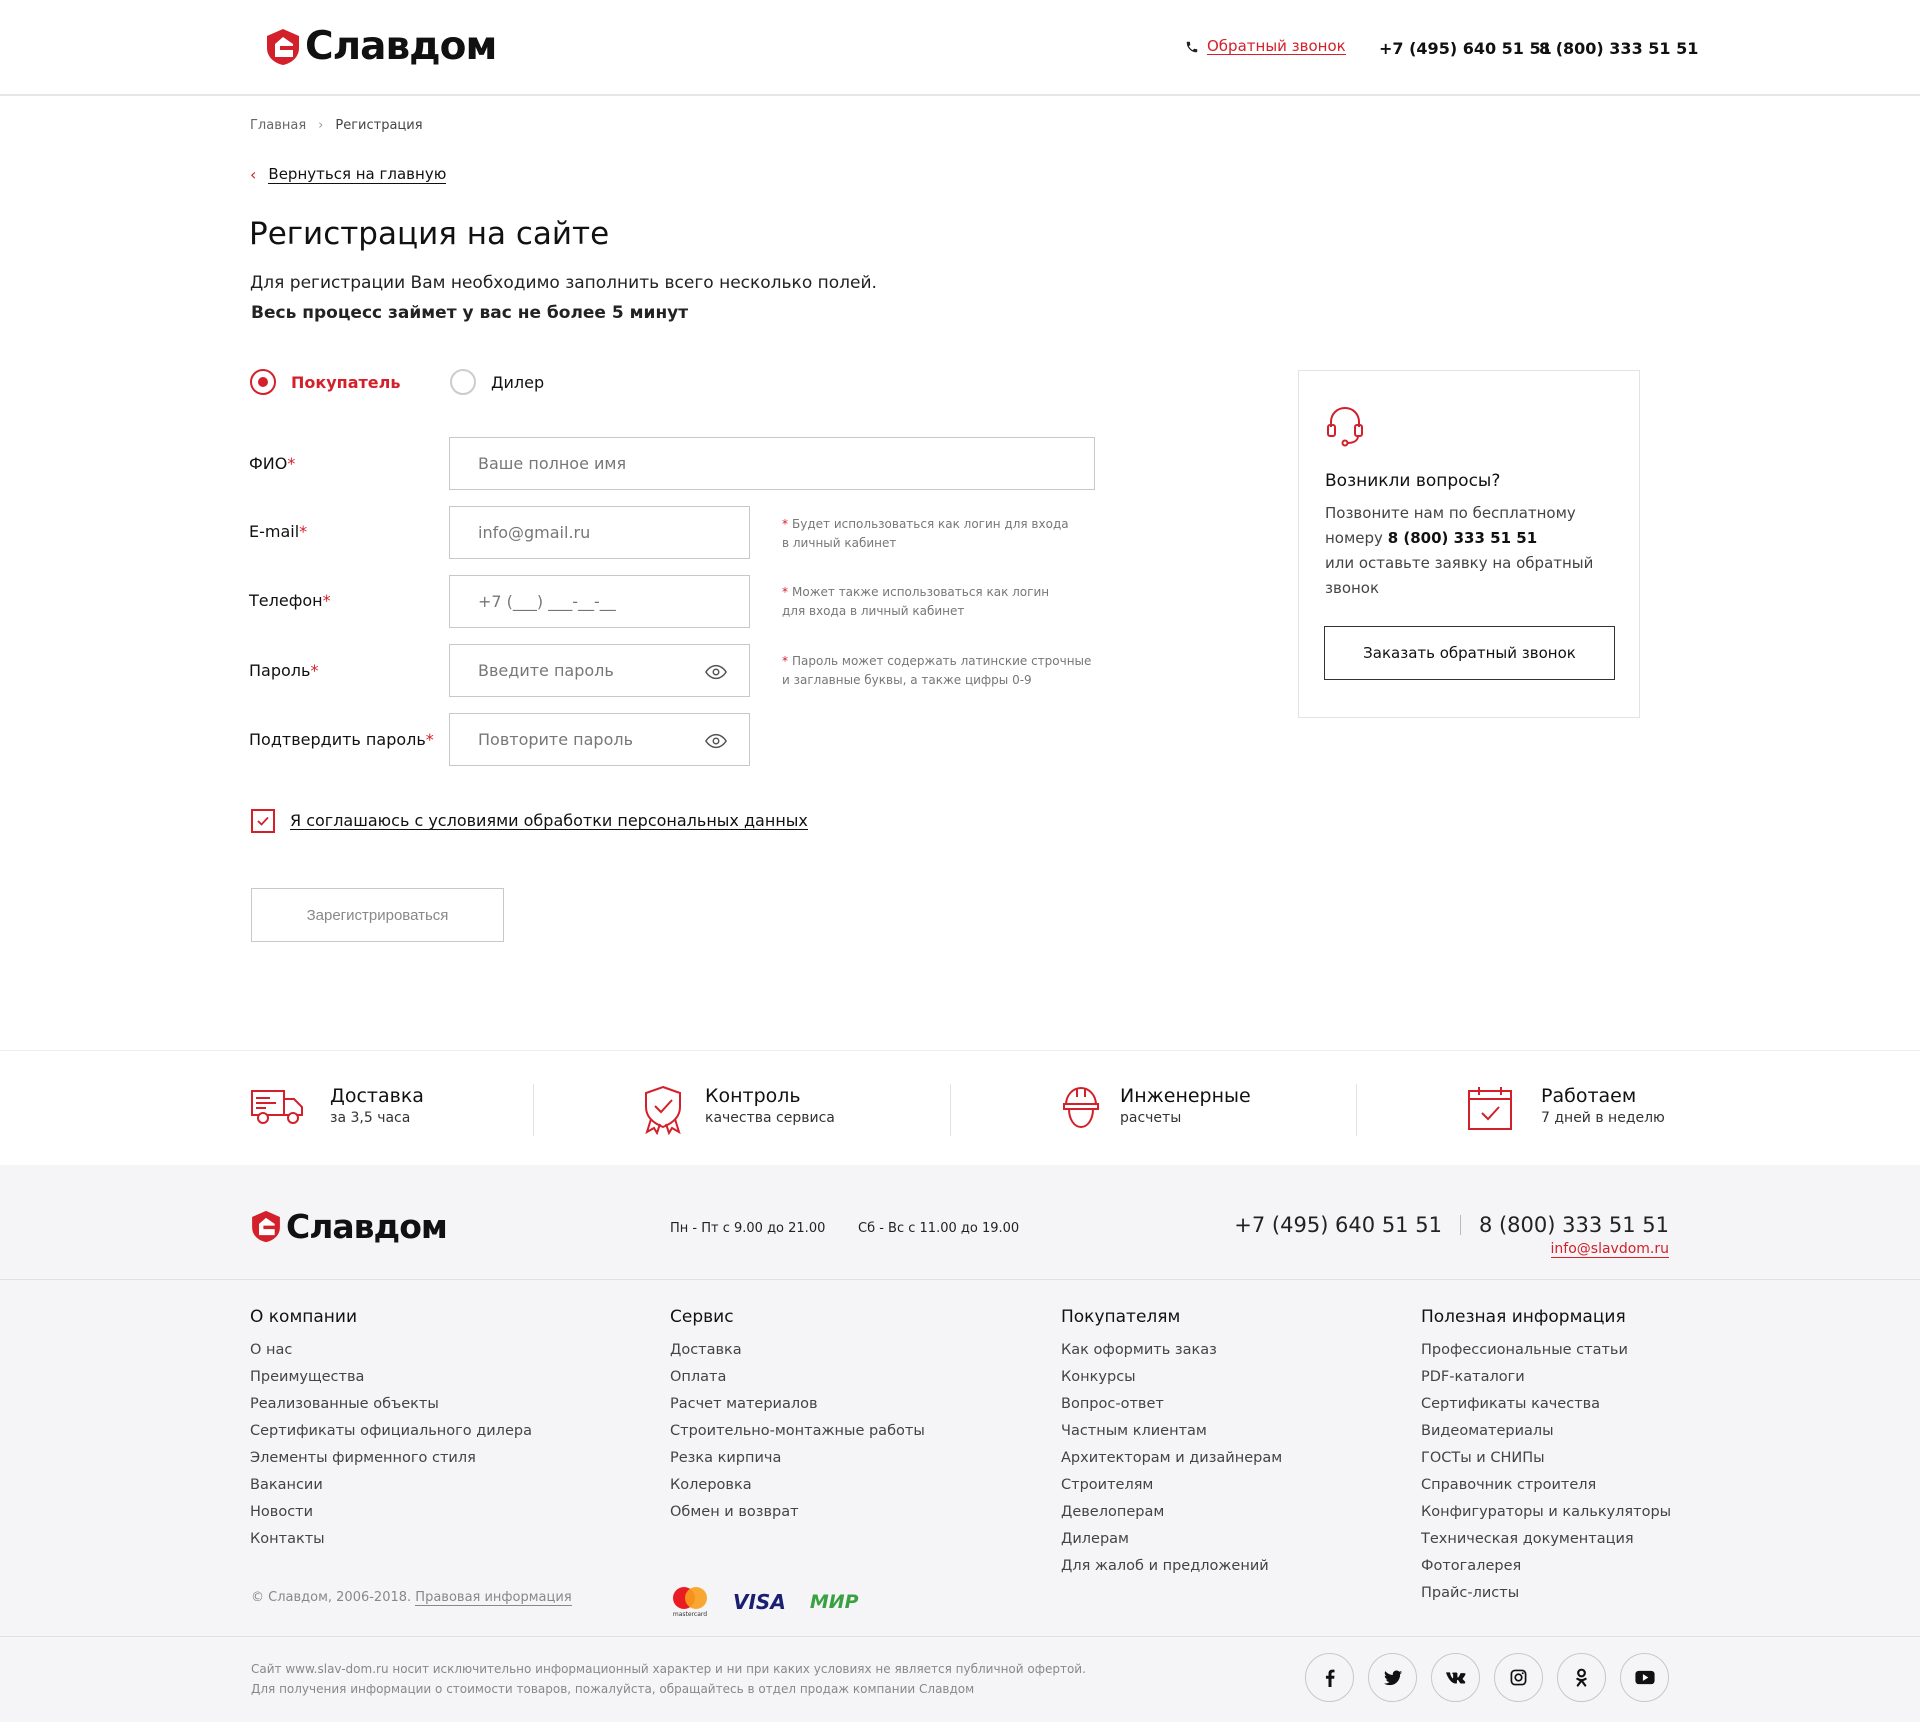 The width and height of the screenshot is (1920, 1722). I want to click on footer-link: Девелоперам, so click(1171, 1512).